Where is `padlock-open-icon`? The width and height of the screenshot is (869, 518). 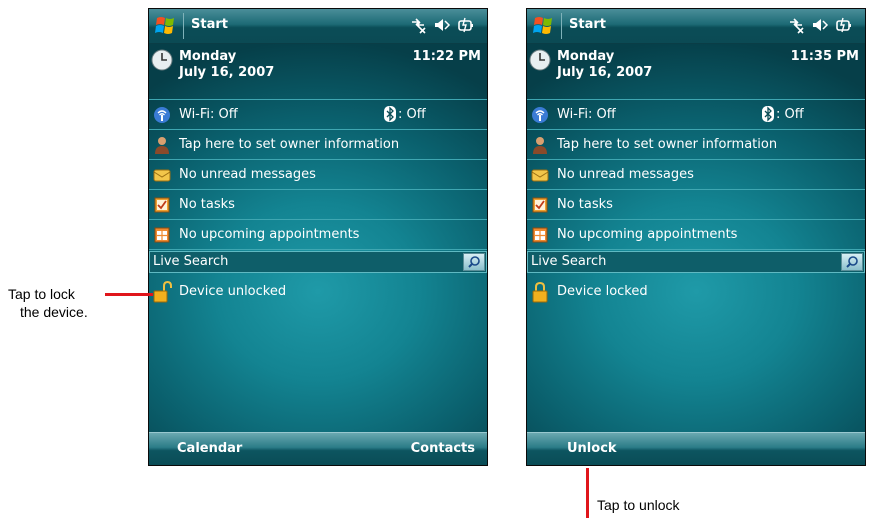 padlock-open-icon is located at coordinates (163, 292).